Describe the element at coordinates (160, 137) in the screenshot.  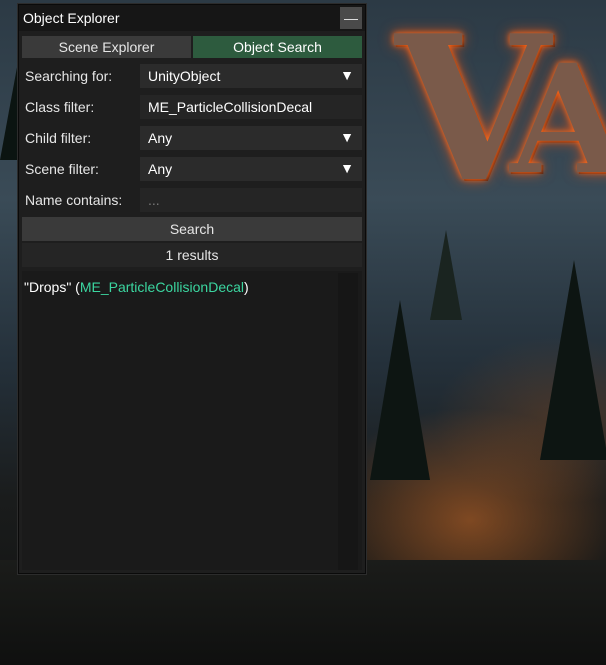
I see `child-filter-value: Any` at that location.